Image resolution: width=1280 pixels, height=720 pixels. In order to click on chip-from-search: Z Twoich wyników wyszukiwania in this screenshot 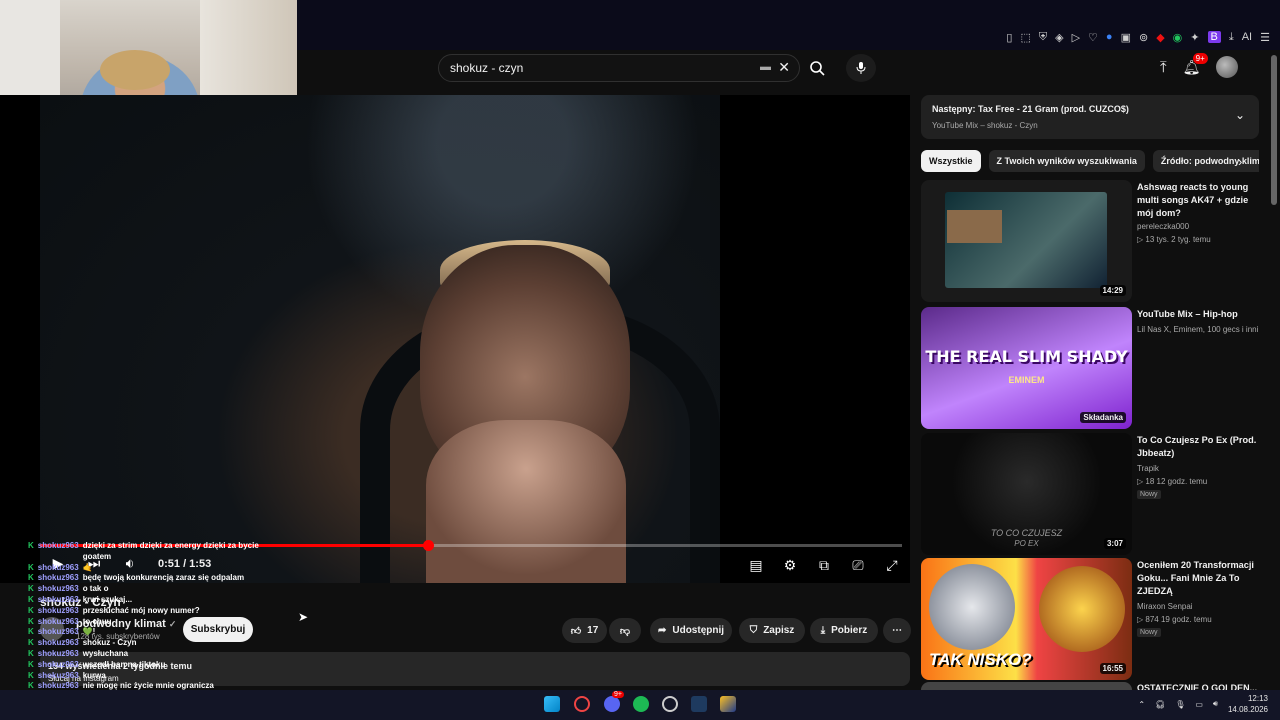, I will do `click(1066, 161)`.